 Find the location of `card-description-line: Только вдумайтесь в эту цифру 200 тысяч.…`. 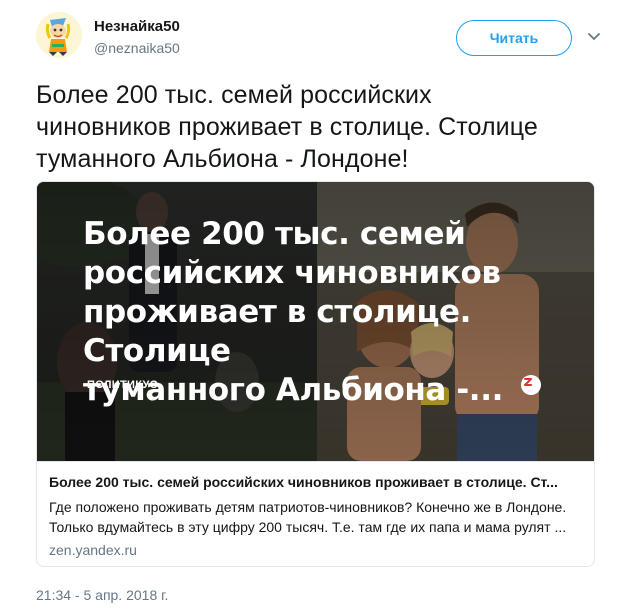

card-description-line: Только вдумайтесь в эту цифру 200 тысяч.… is located at coordinates (308, 527).